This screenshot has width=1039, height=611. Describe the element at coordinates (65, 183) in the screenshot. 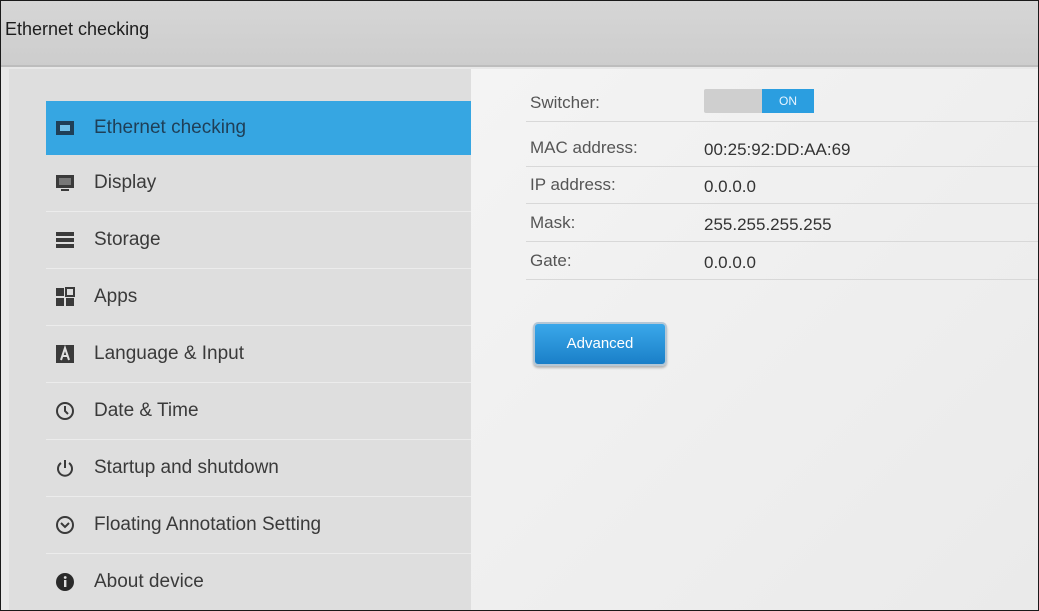

I see `display-icon` at that location.